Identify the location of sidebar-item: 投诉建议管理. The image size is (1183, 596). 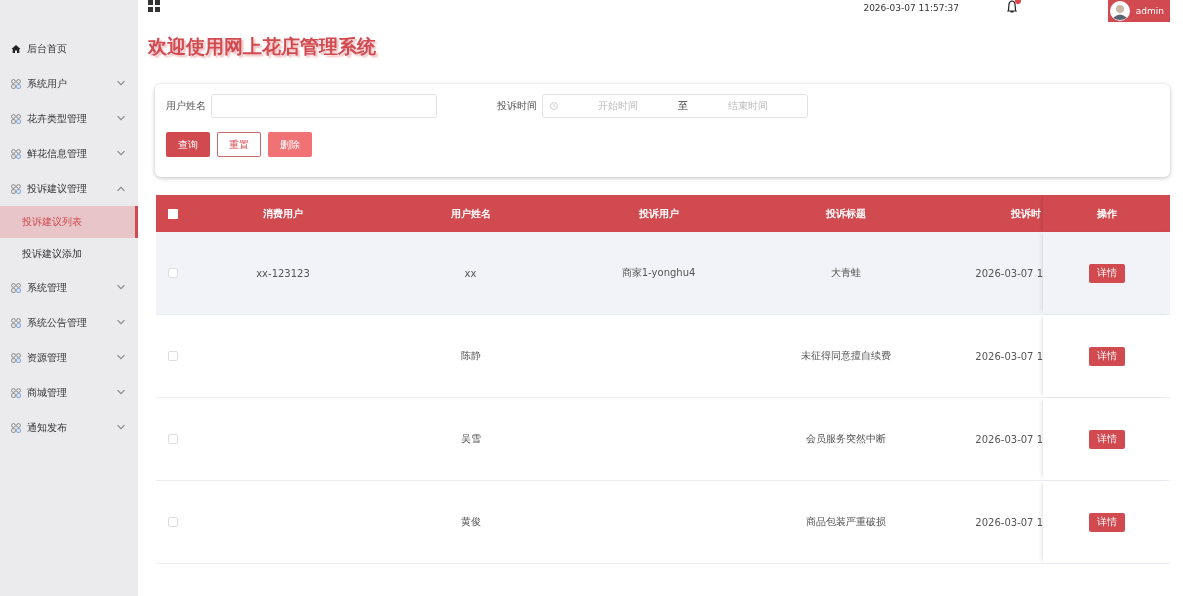
(69, 188).